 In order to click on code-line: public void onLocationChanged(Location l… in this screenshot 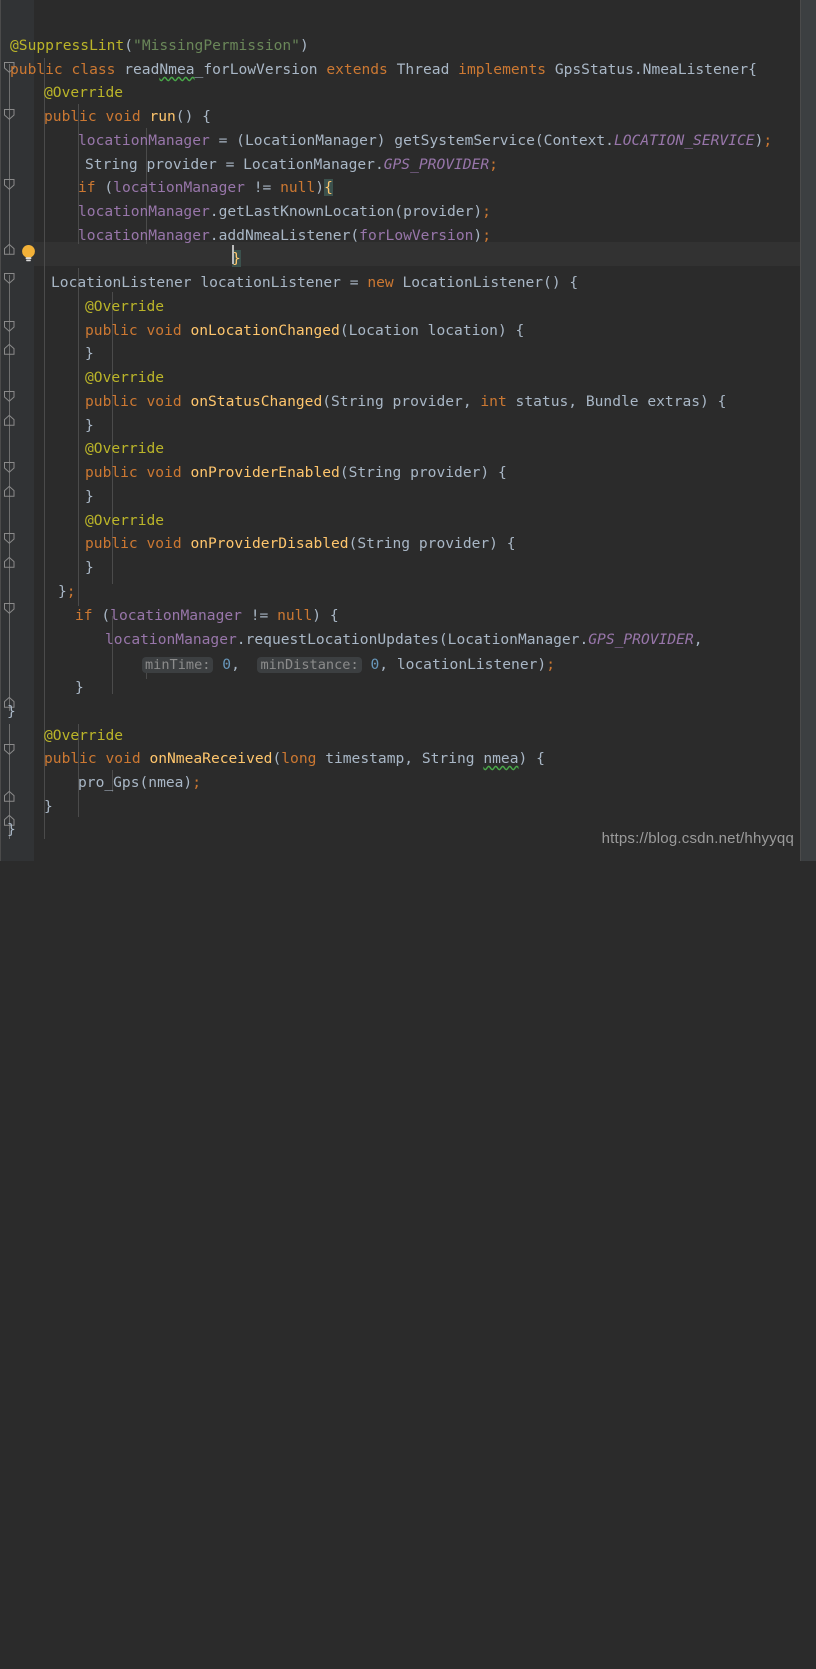, I will do `click(304, 331)`.